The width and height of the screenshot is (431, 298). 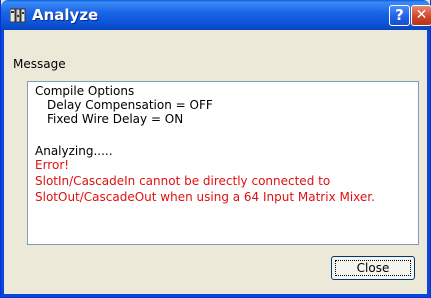 I want to click on message-line: Compile Options, so click(x=85, y=91).